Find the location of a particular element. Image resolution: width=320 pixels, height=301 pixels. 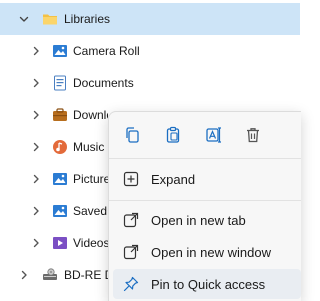

music-library-icon is located at coordinates (60, 147).